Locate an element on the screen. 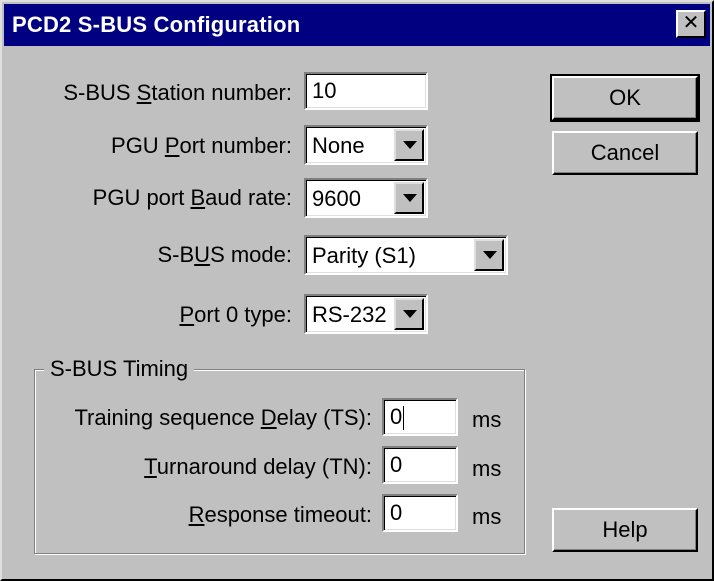  label-accelerator: B is located at coordinates (198, 197).